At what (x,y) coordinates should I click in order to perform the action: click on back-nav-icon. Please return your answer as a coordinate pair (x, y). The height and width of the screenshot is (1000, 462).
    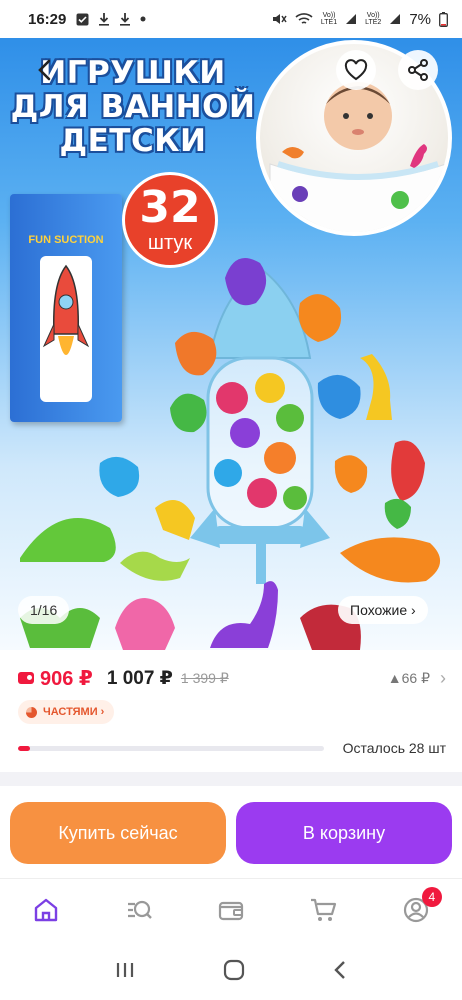
    Looking at the image, I should click on (340, 970).